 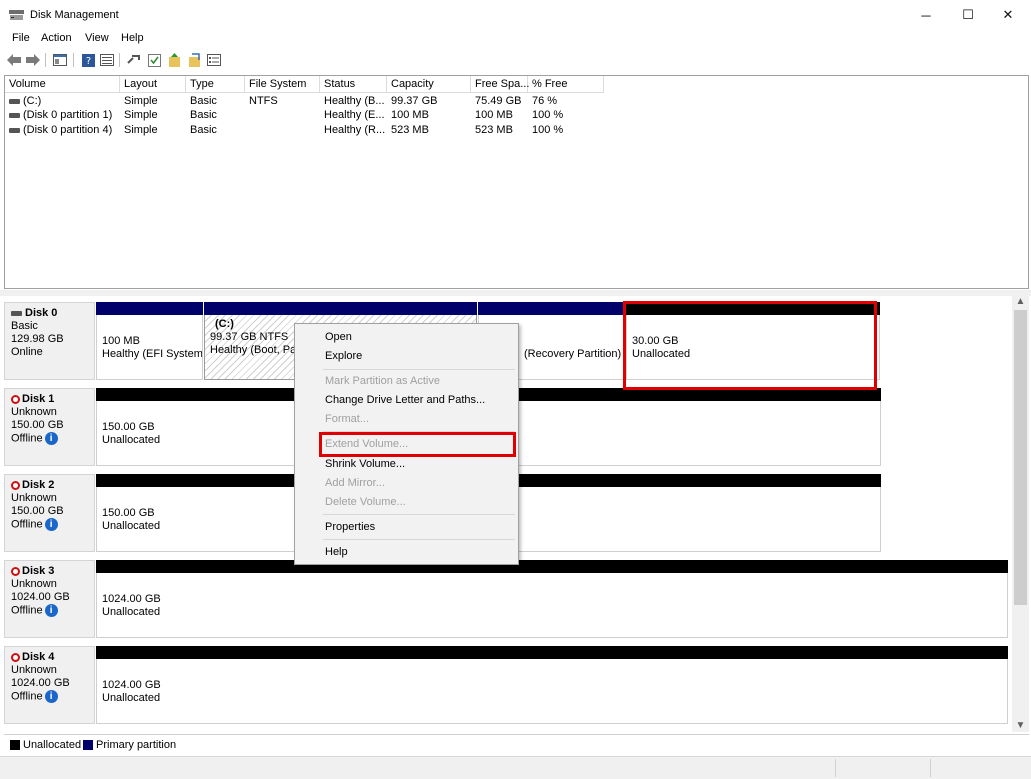 I want to click on console-icon, so click(x=60, y=60).